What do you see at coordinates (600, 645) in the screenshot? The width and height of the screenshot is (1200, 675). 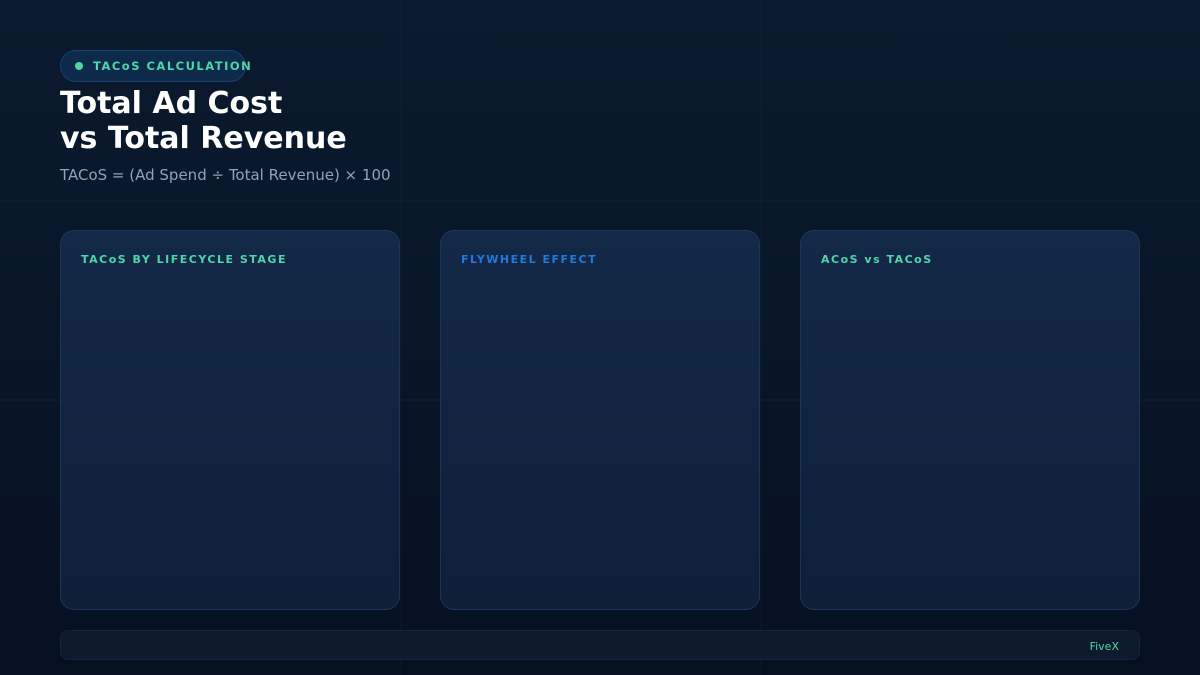 I see `footer-bar: FiveX` at bounding box center [600, 645].